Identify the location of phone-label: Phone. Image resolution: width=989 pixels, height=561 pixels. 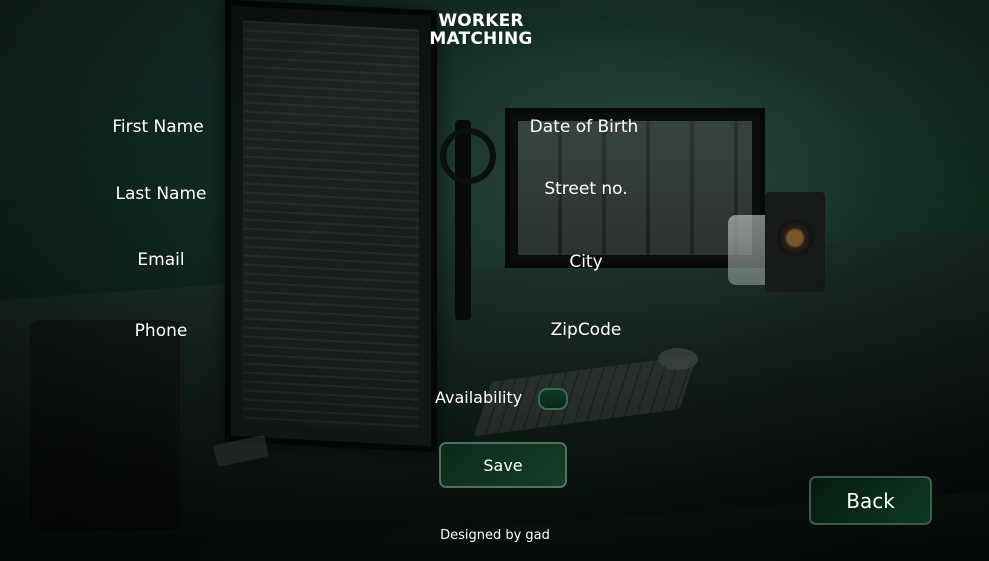
(161, 331).